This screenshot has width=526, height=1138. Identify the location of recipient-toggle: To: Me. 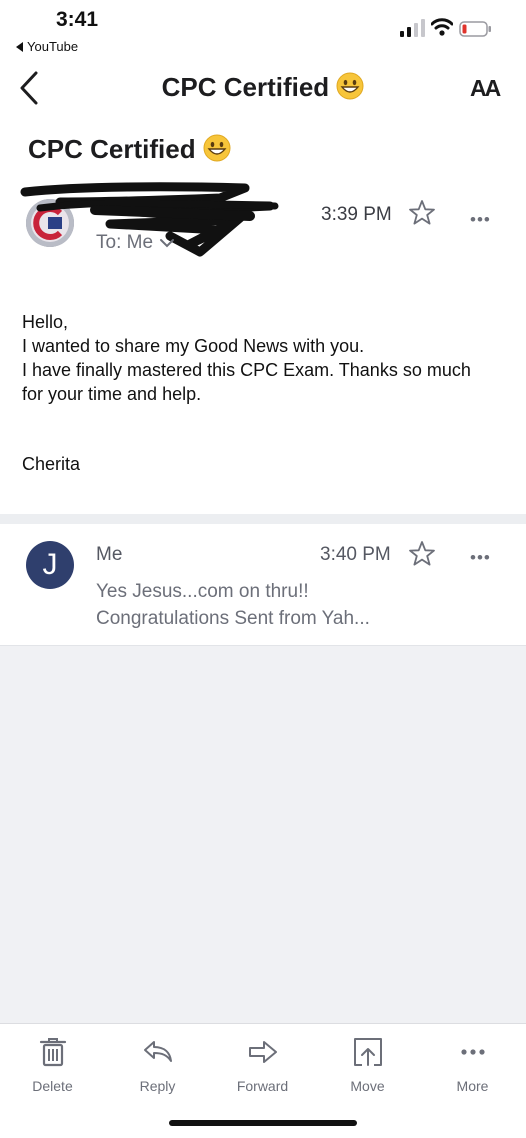
(135, 243).